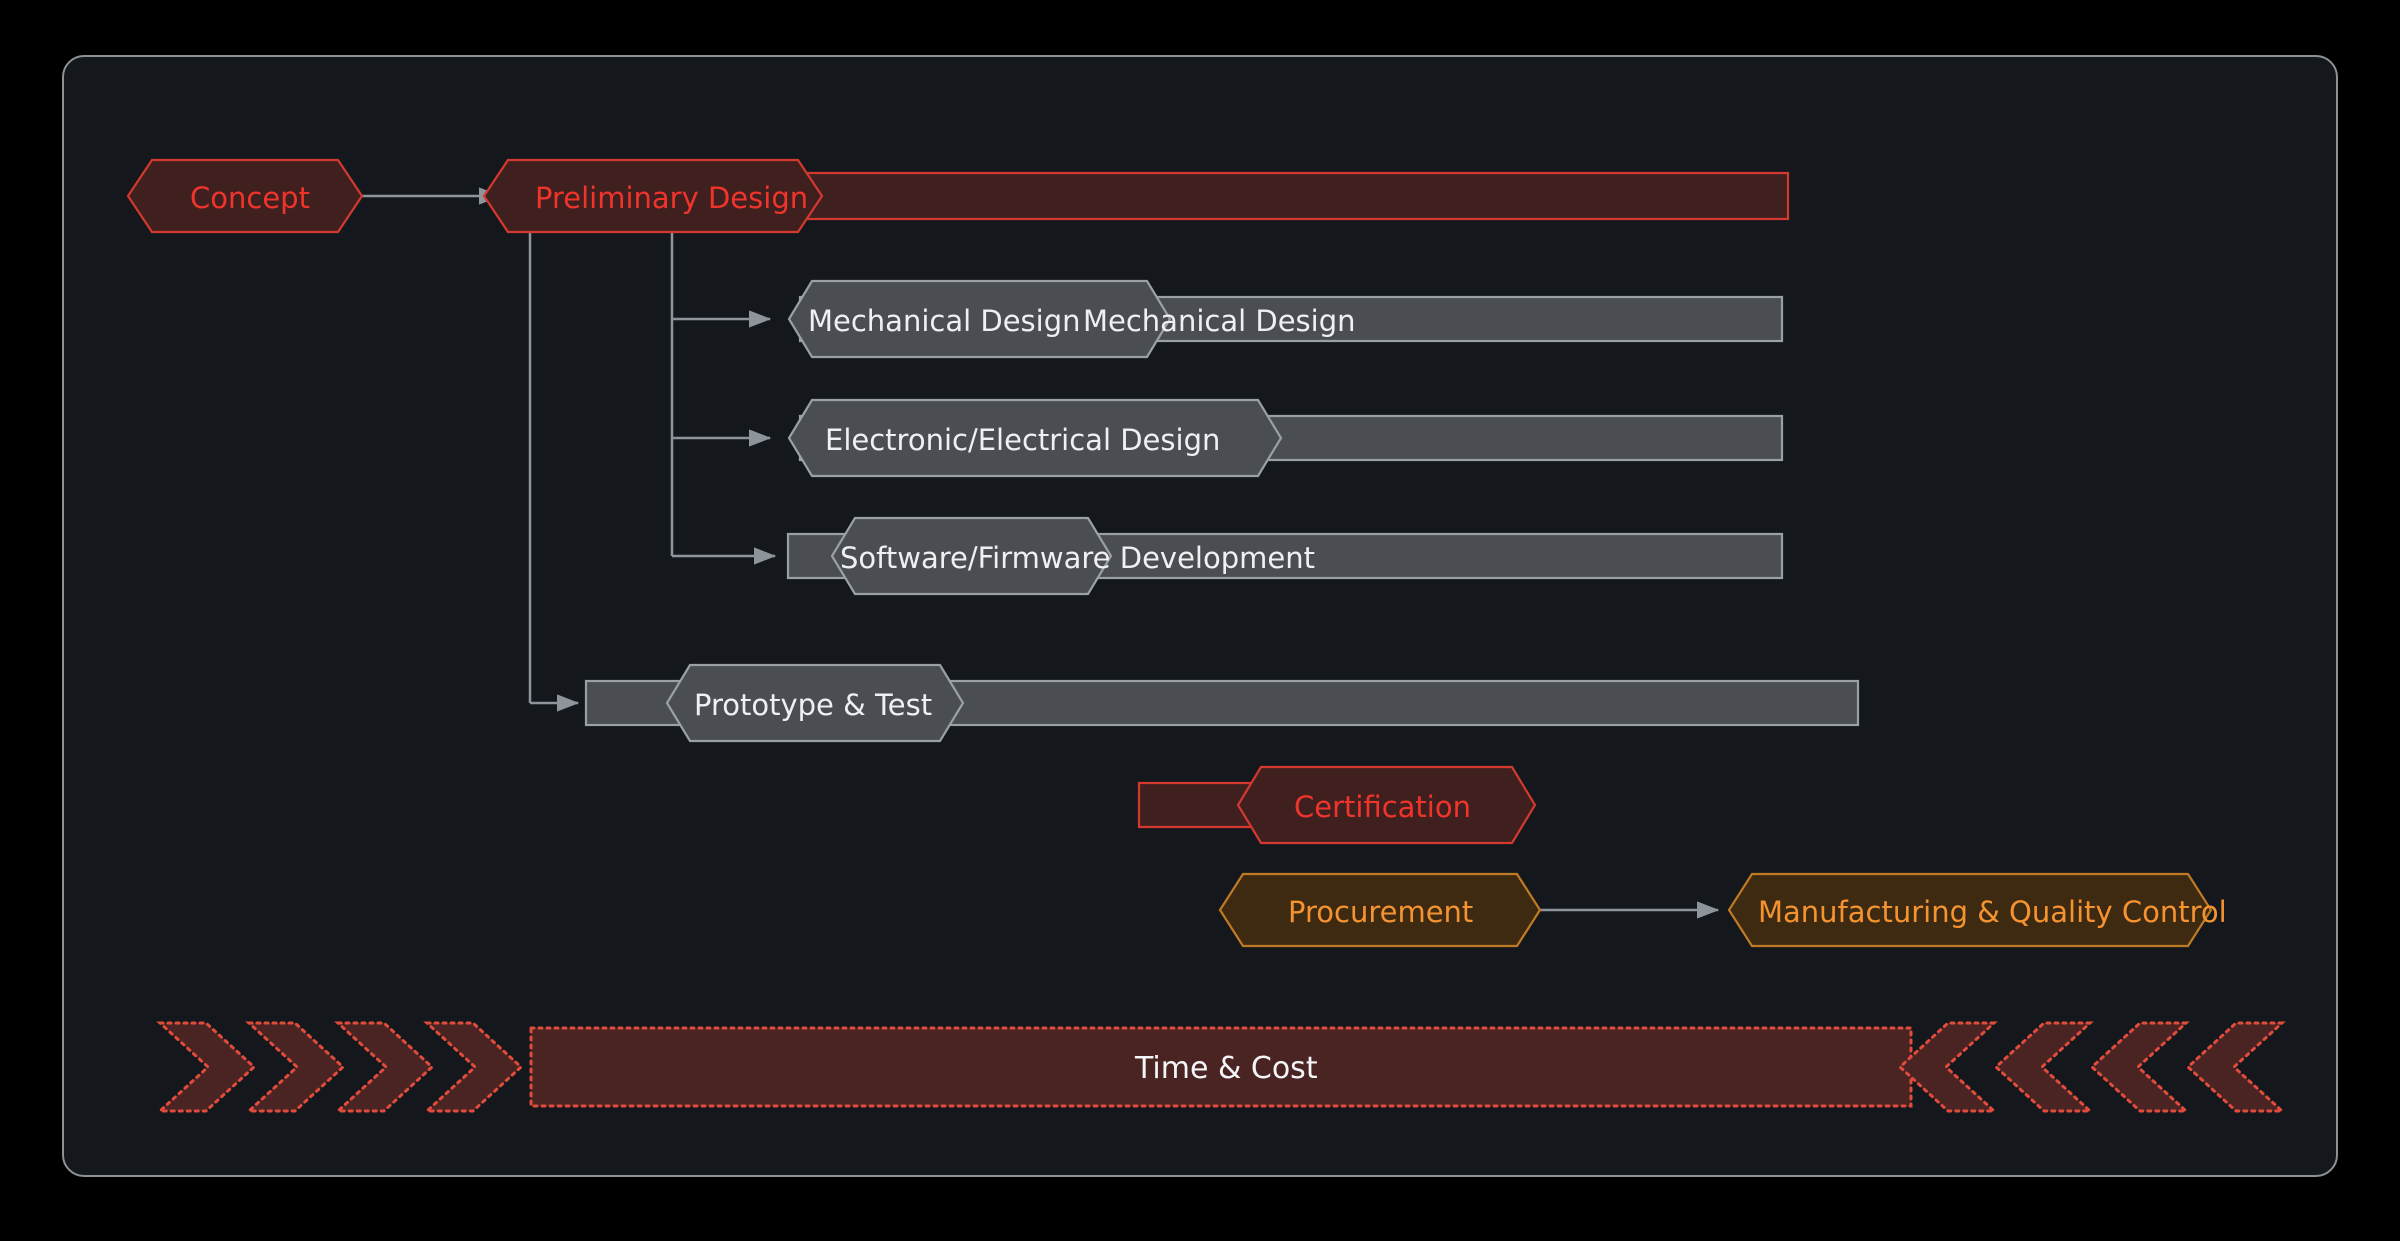 The height and width of the screenshot is (1241, 2400). What do you see at coordinates (1285, 556) in the screenshot?
I see `node-software-firmware-development` at bounding box center [1285, 556].